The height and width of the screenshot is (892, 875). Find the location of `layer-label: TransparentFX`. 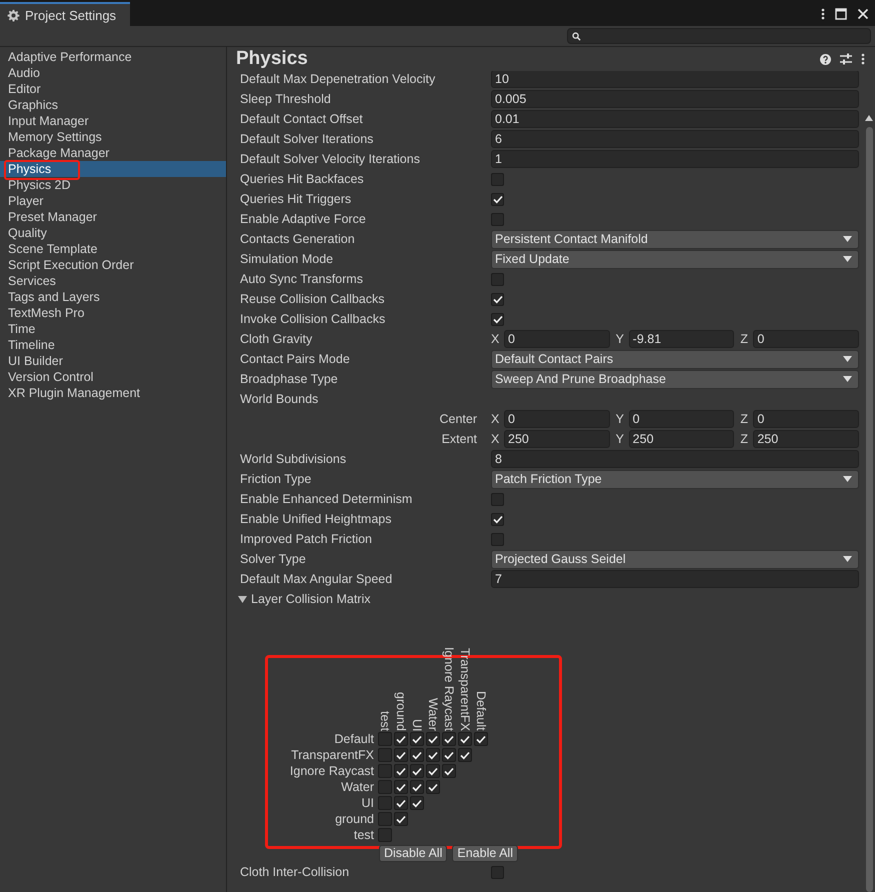

layer-label: TransparentFX is located at coordinates (465, 689).